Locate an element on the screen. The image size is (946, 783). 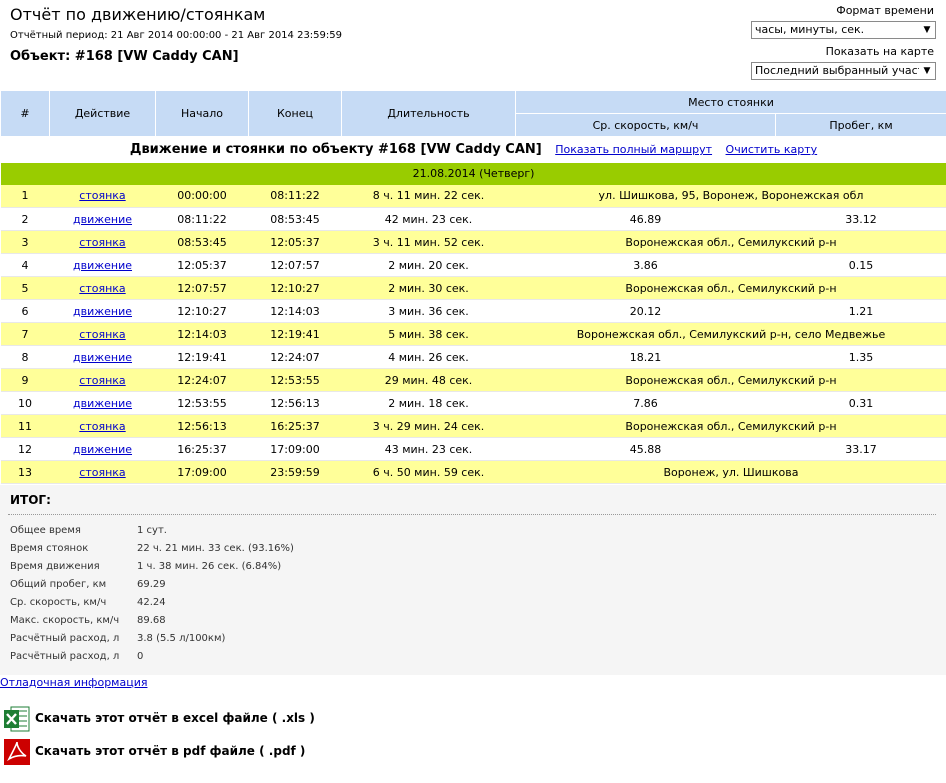
start-time: 17:09:00 is located at coordinates (202, 472).